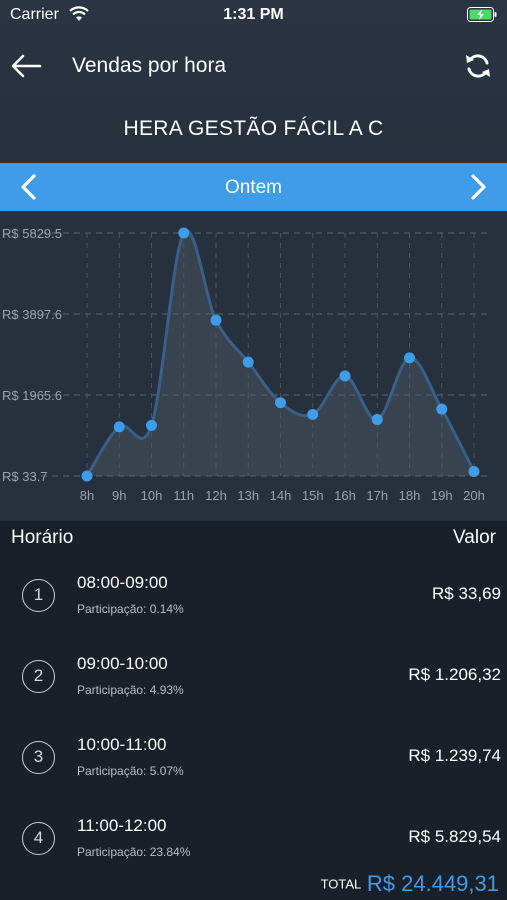 The width and height of the screenshot is (507, 900). What do you see at coordinates (482, 14) in the screenshot?
I see `battery-charging-icon` at bounding box center [482, 14].